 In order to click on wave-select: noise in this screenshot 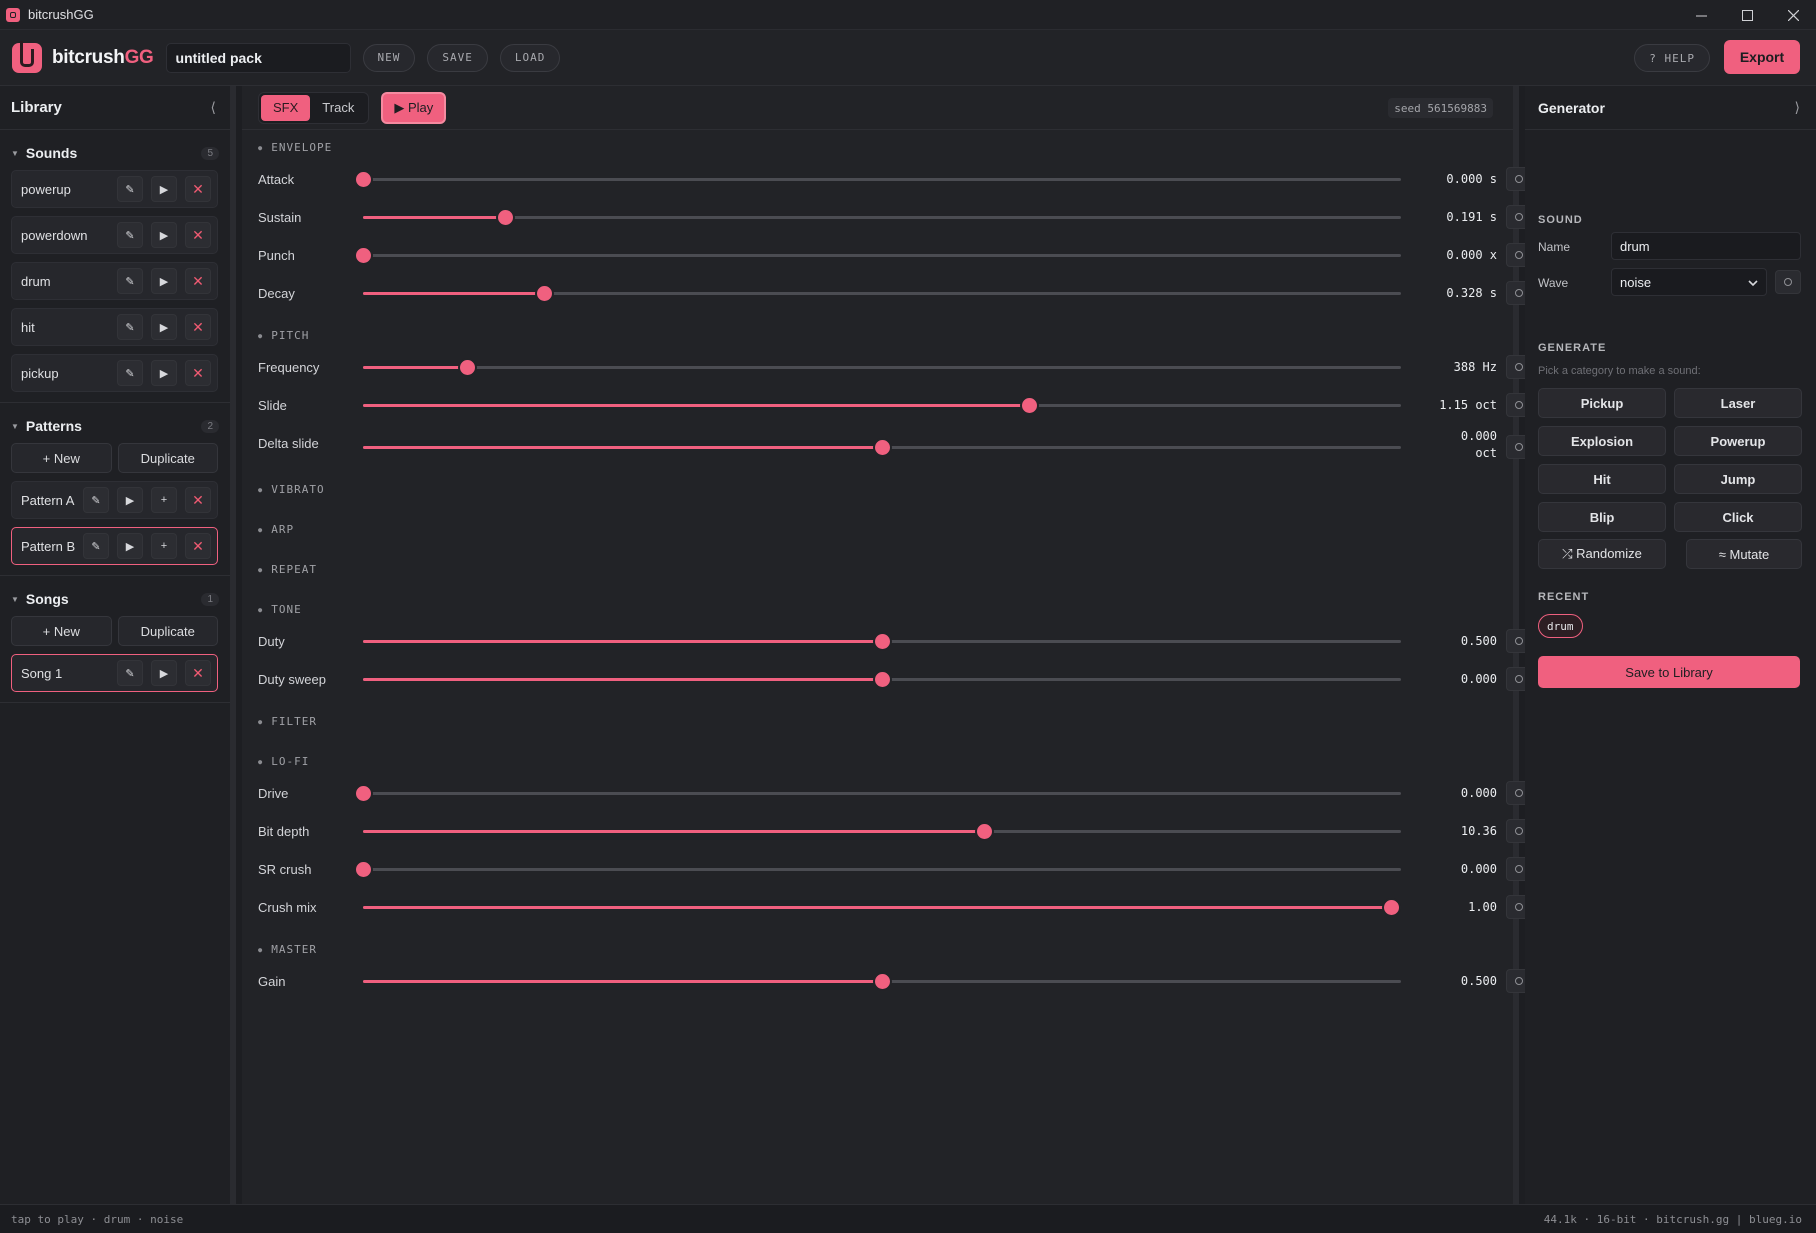, I will do `click(1689, 282)`.